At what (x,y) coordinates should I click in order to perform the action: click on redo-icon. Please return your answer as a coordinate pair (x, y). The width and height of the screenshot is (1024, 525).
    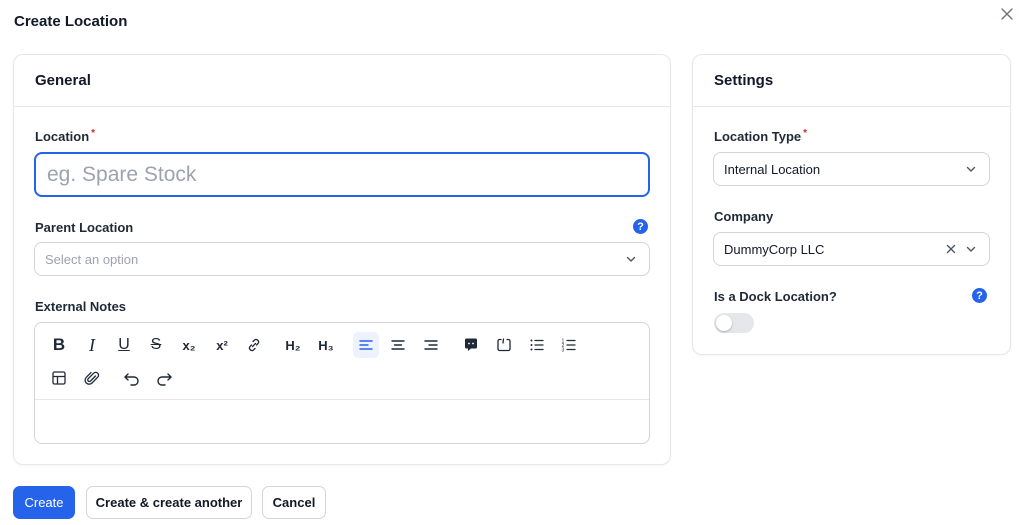
    Looking at the image, I should click on (164, 378).